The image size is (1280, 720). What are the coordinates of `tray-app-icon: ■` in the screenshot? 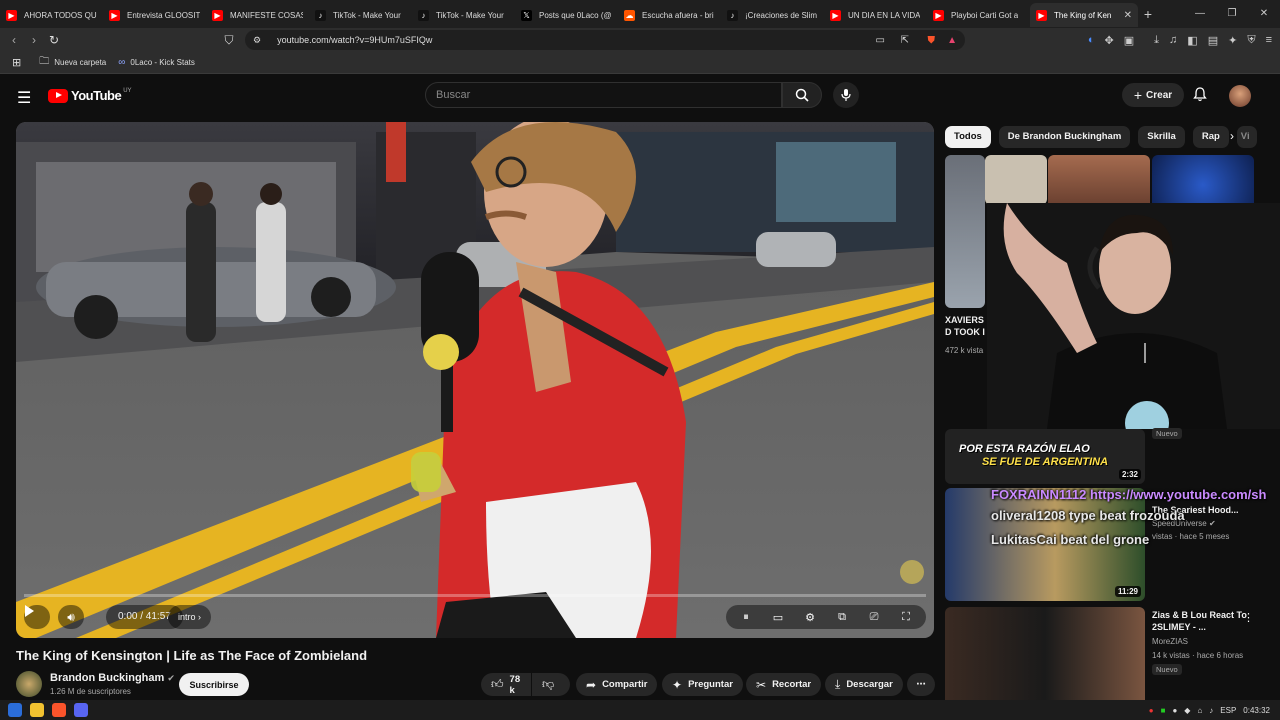 It's located at (1163, 710).